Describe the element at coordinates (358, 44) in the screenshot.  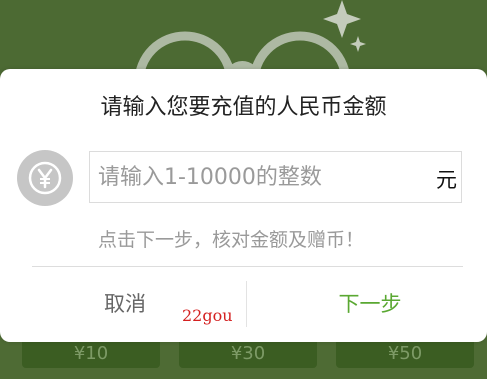
I see `sparkle-small-icon` at that location.